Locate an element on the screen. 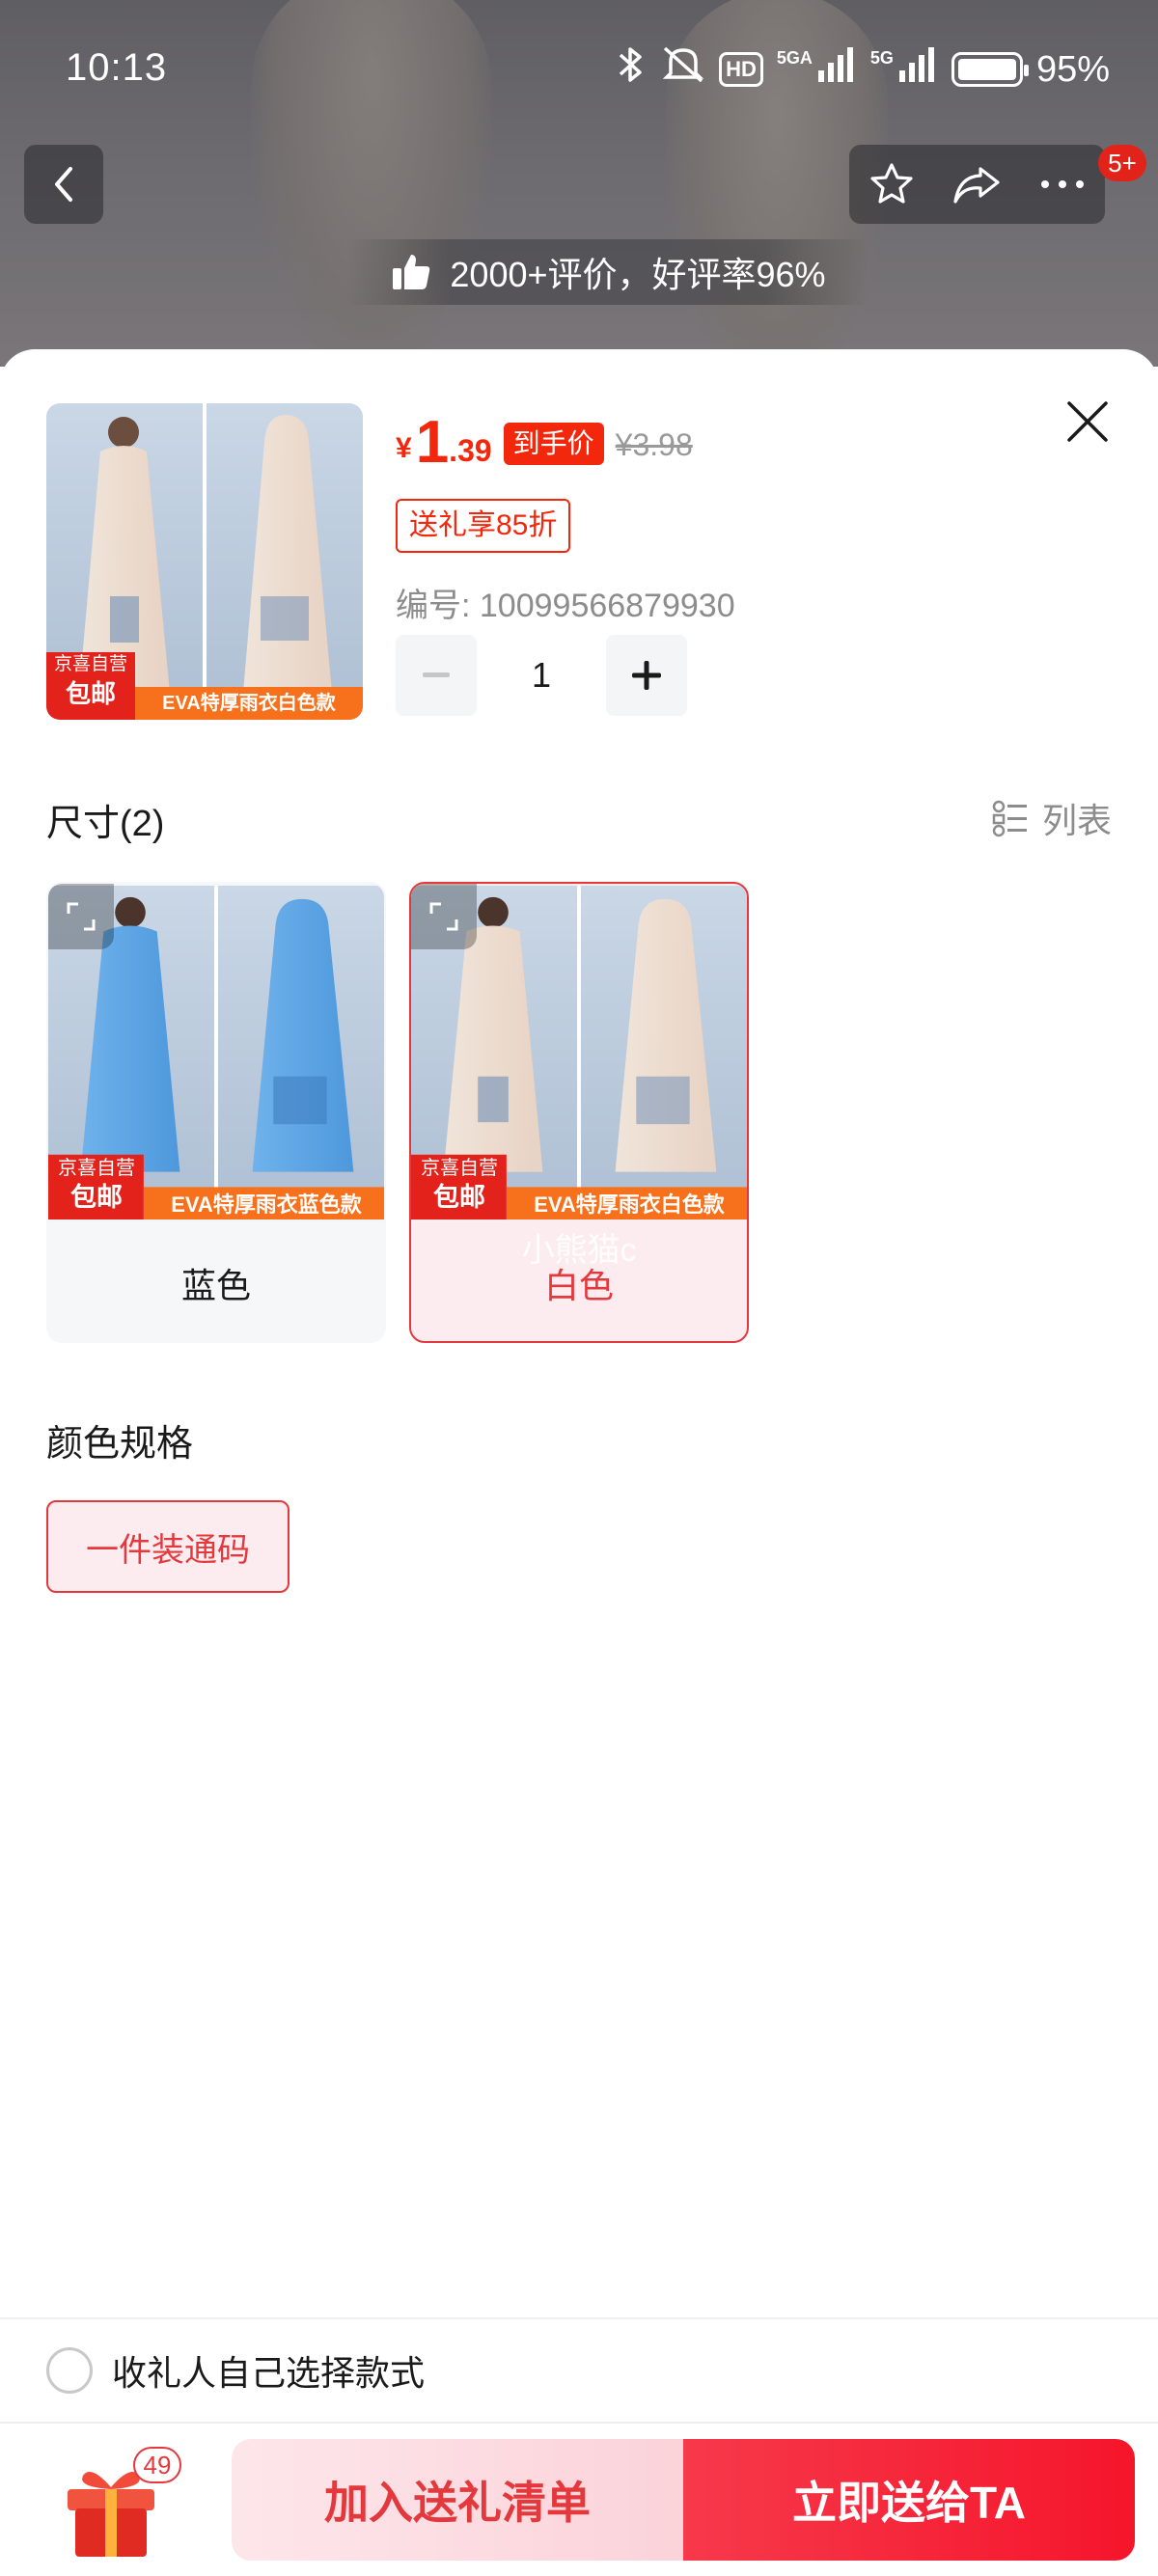 The image size is (1158, 2576). list-view-toggle: 列表 is located at coordinates (1052, 818).